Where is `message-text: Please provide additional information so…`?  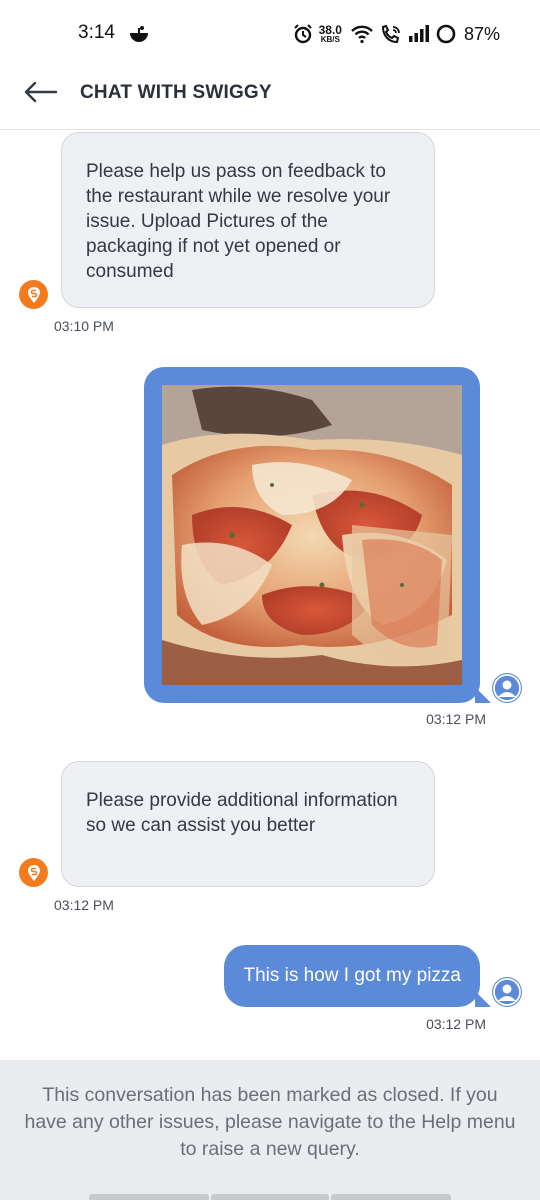
message-text: Please provide additional information so… is located at coordinates (242, 813).